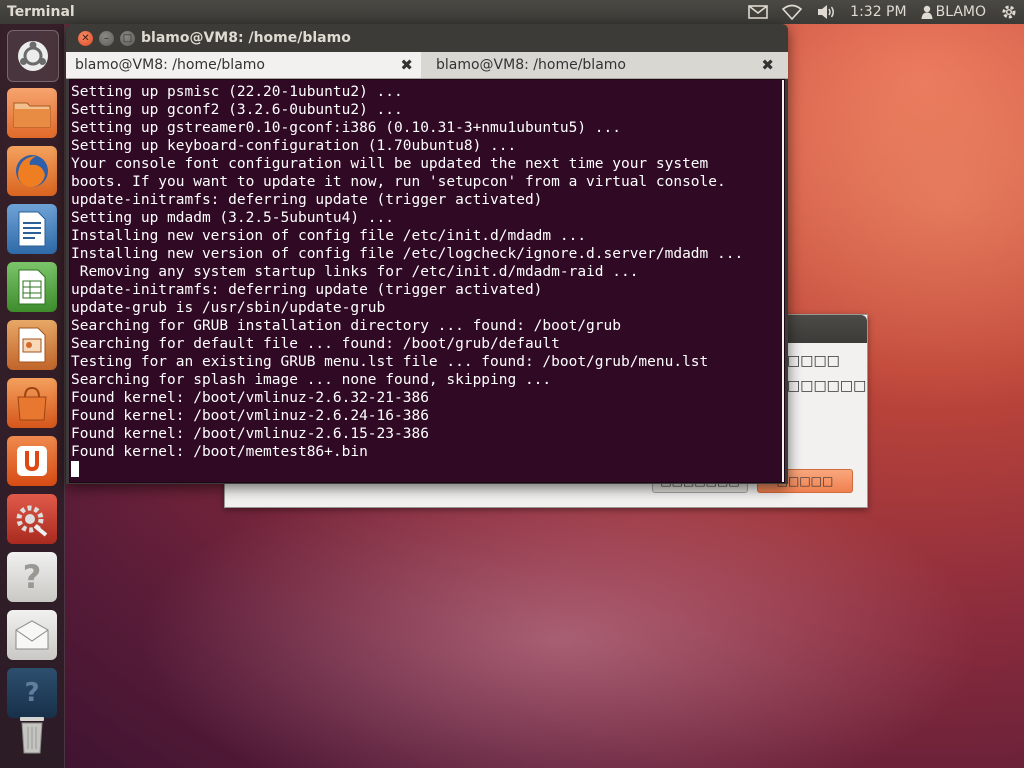 This screenshot has height=768, width=1024. Describe the element at coordinates (792, 12) in the screenshot. I see `wifi-icon` at that location.